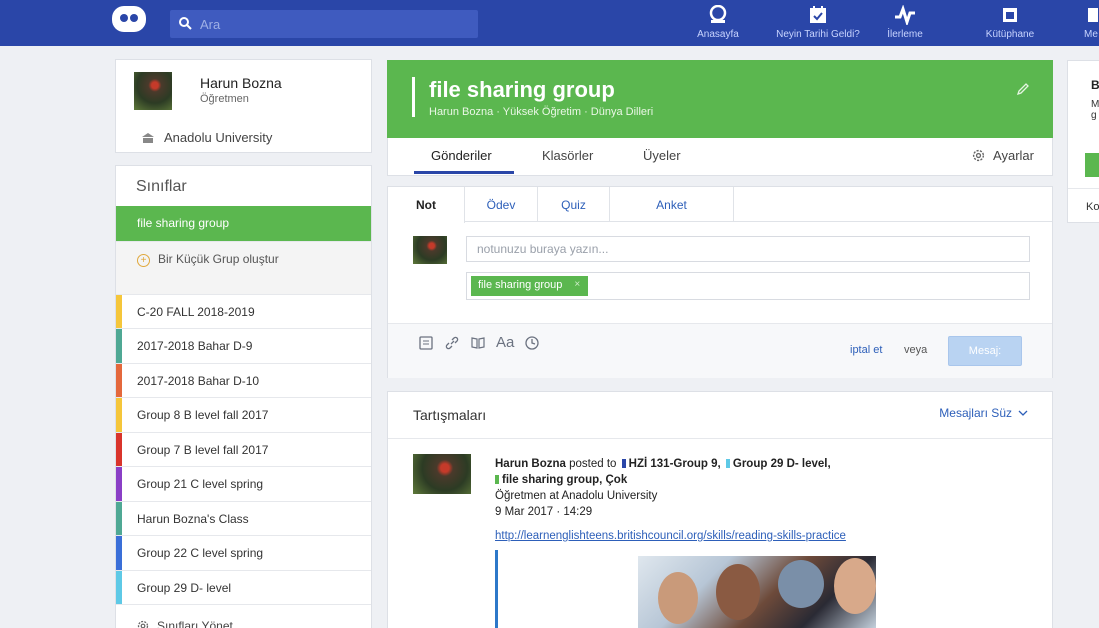  I want to click on divider, so click(1083, 188).